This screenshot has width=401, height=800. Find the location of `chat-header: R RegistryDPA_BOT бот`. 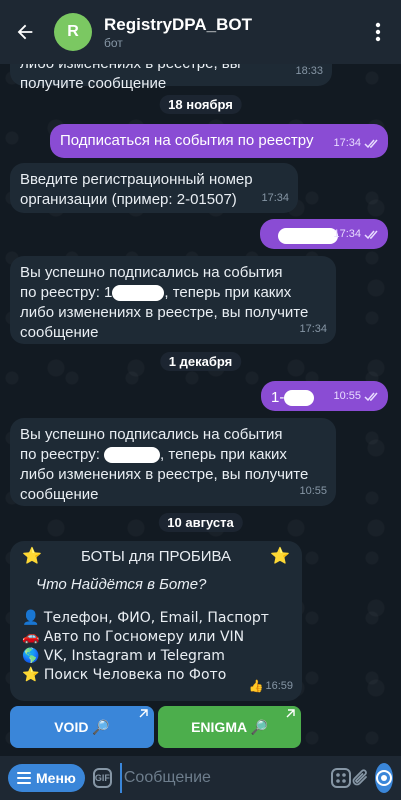

chat-header: R RegistryDPA_BOT бот is located at coordinates (200, 32).